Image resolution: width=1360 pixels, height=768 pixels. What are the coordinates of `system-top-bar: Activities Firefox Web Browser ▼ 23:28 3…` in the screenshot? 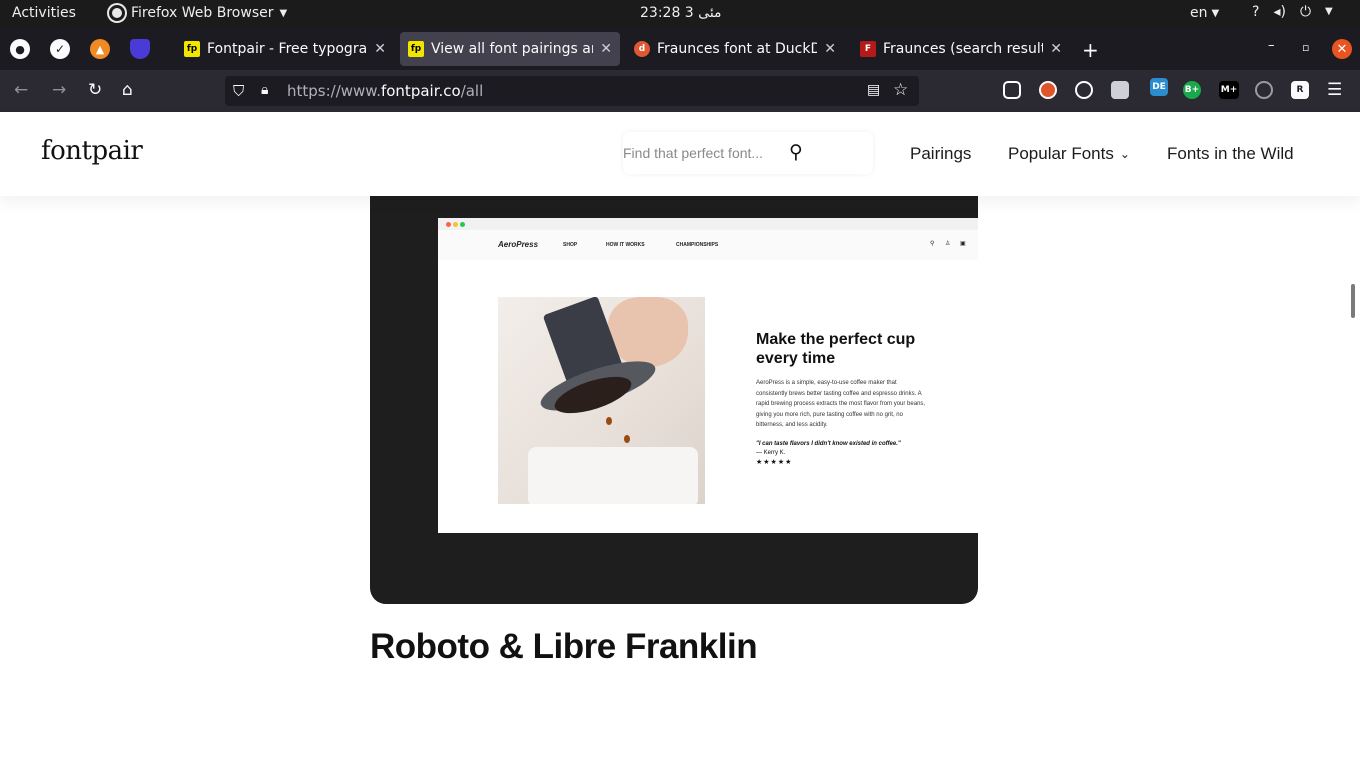 It's located at (680, 14).